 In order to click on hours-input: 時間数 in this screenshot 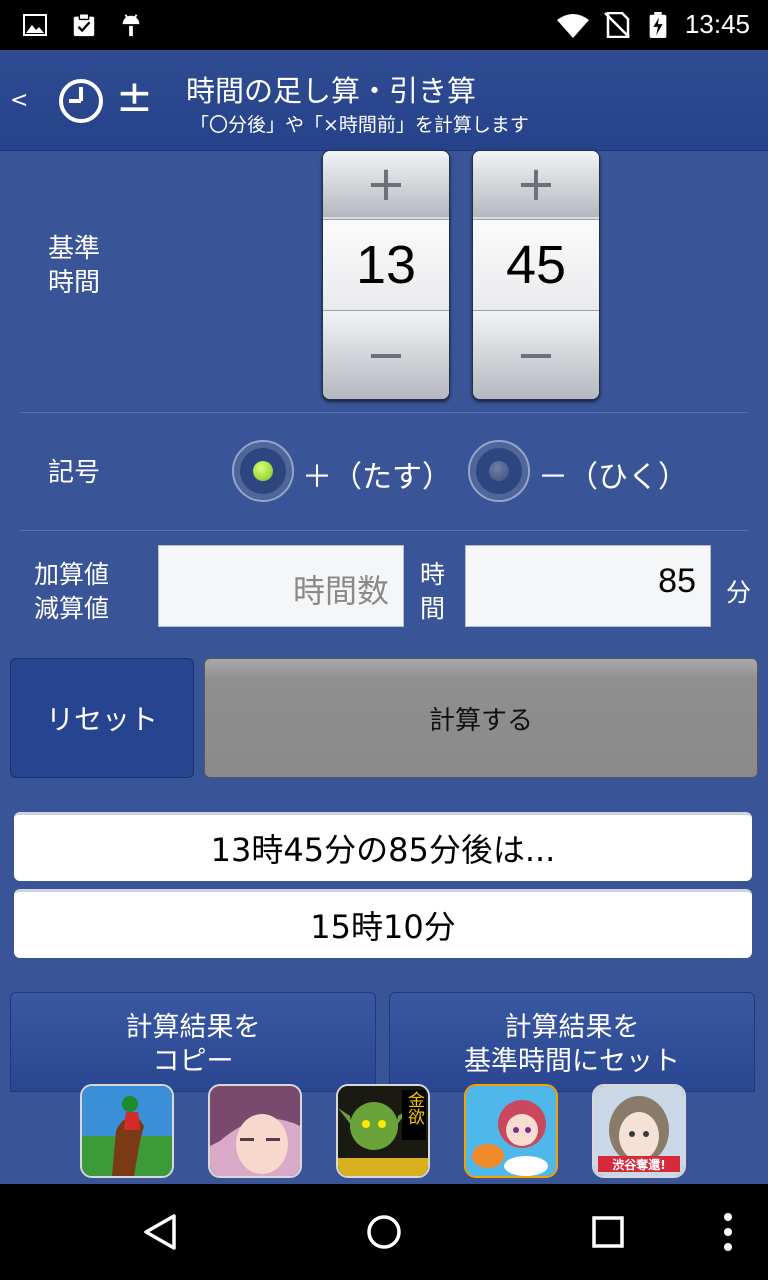, I will do `click(281, 586)`.